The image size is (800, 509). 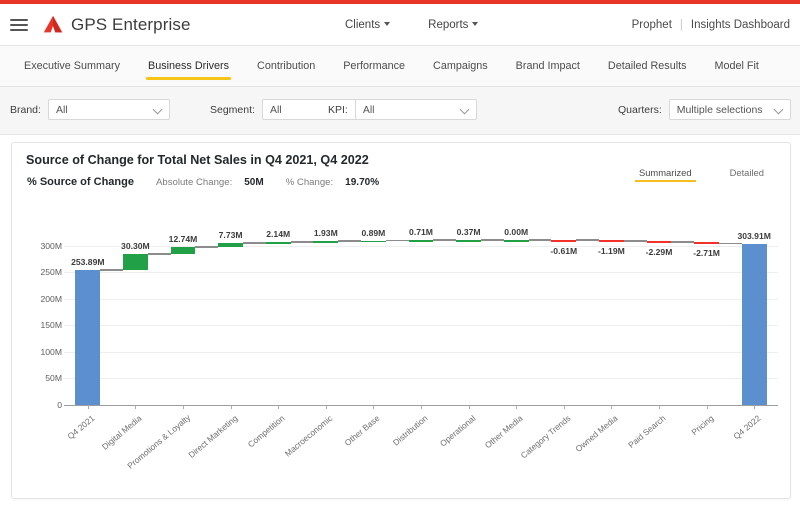 I want to click on filter-quarters-label: Quarters:, so click(x=640, y=109).